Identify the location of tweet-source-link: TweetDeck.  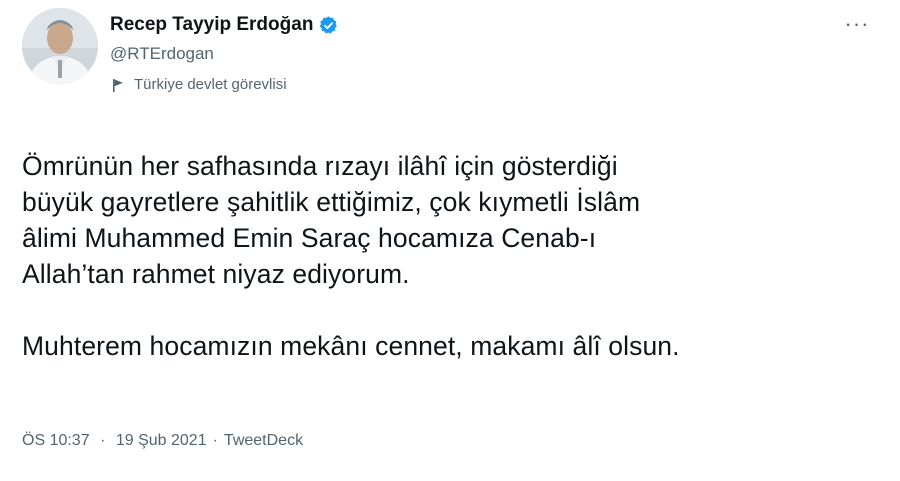
(263, 441).